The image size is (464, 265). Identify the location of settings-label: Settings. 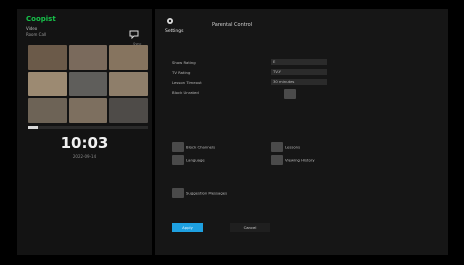
(174, 31).